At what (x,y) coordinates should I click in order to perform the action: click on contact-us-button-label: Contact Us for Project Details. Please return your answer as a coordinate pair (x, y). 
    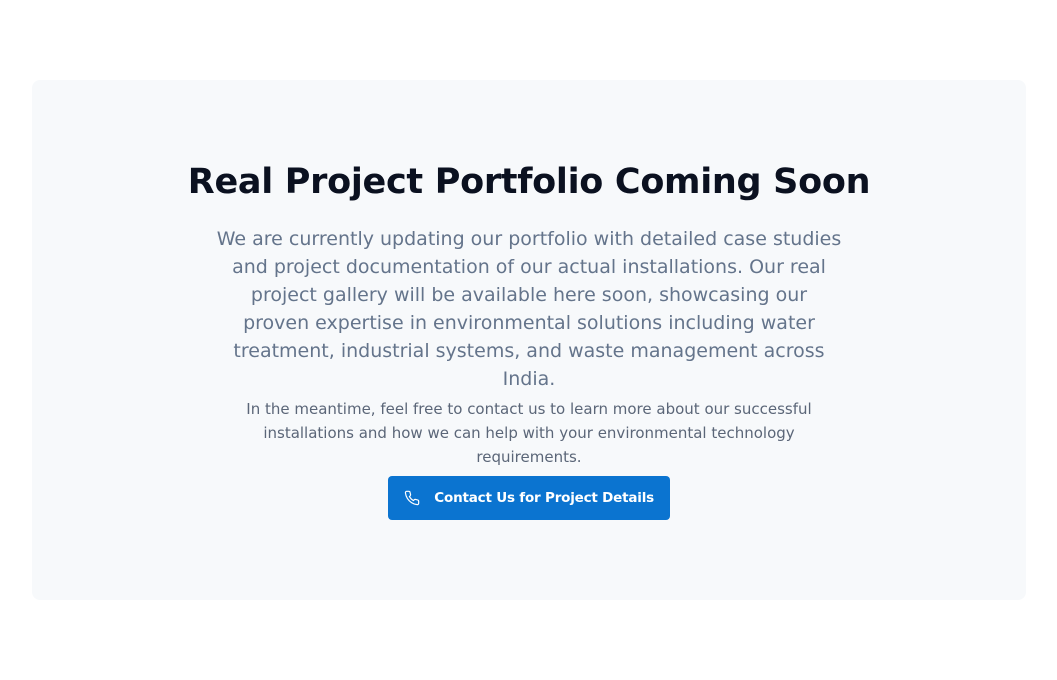
    Looking at the image, I should click on (544, 498).